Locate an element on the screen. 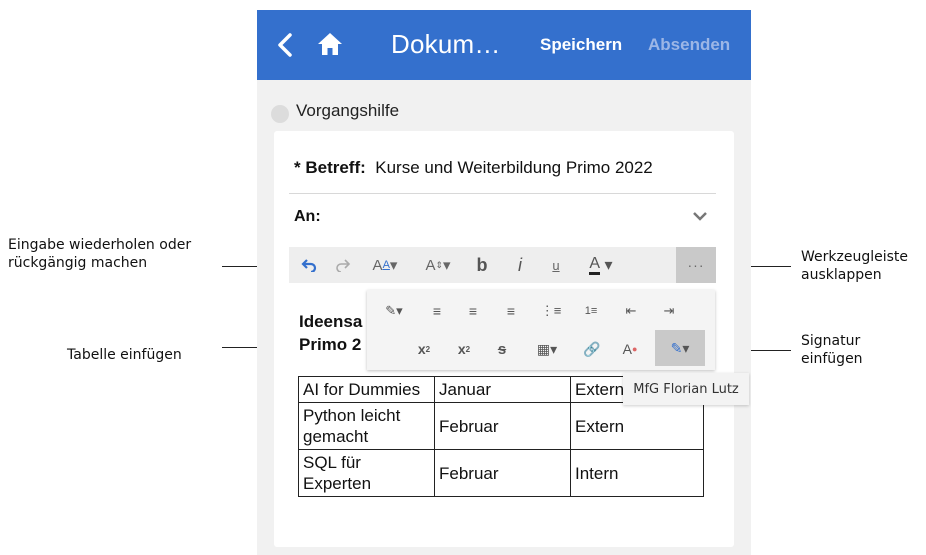  subject-value: Kurse und Weiterbildung Primo 2022 is located at coordinates (514, 167).